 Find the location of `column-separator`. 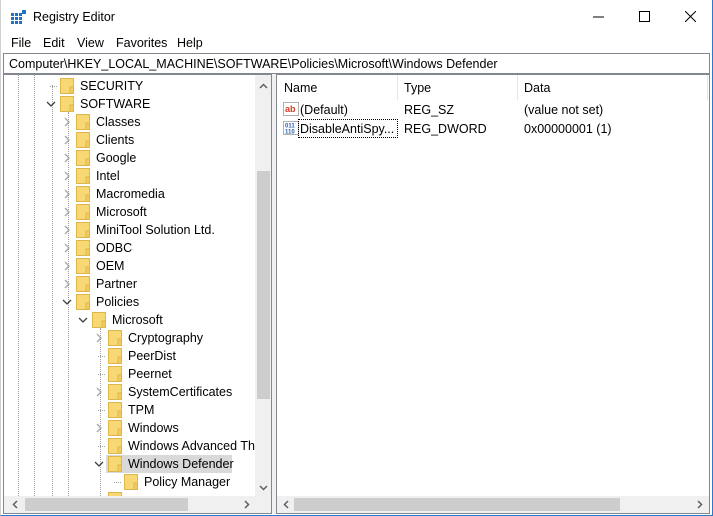

column-separator is located at coordinates (707, 87).